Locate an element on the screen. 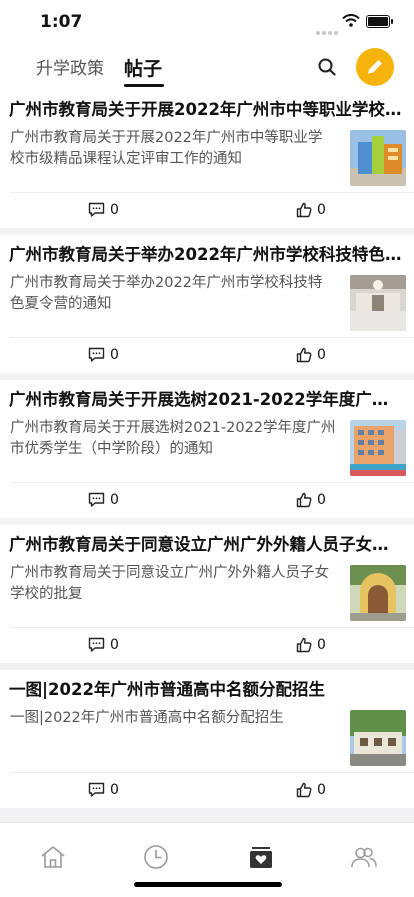 This screenshot has width=414, height=897. post-title: 广州市教育局关于开展选树2021-2022学年度广州市优秀学生（中学阶段）的通知 is located at coordinates (206, 399).